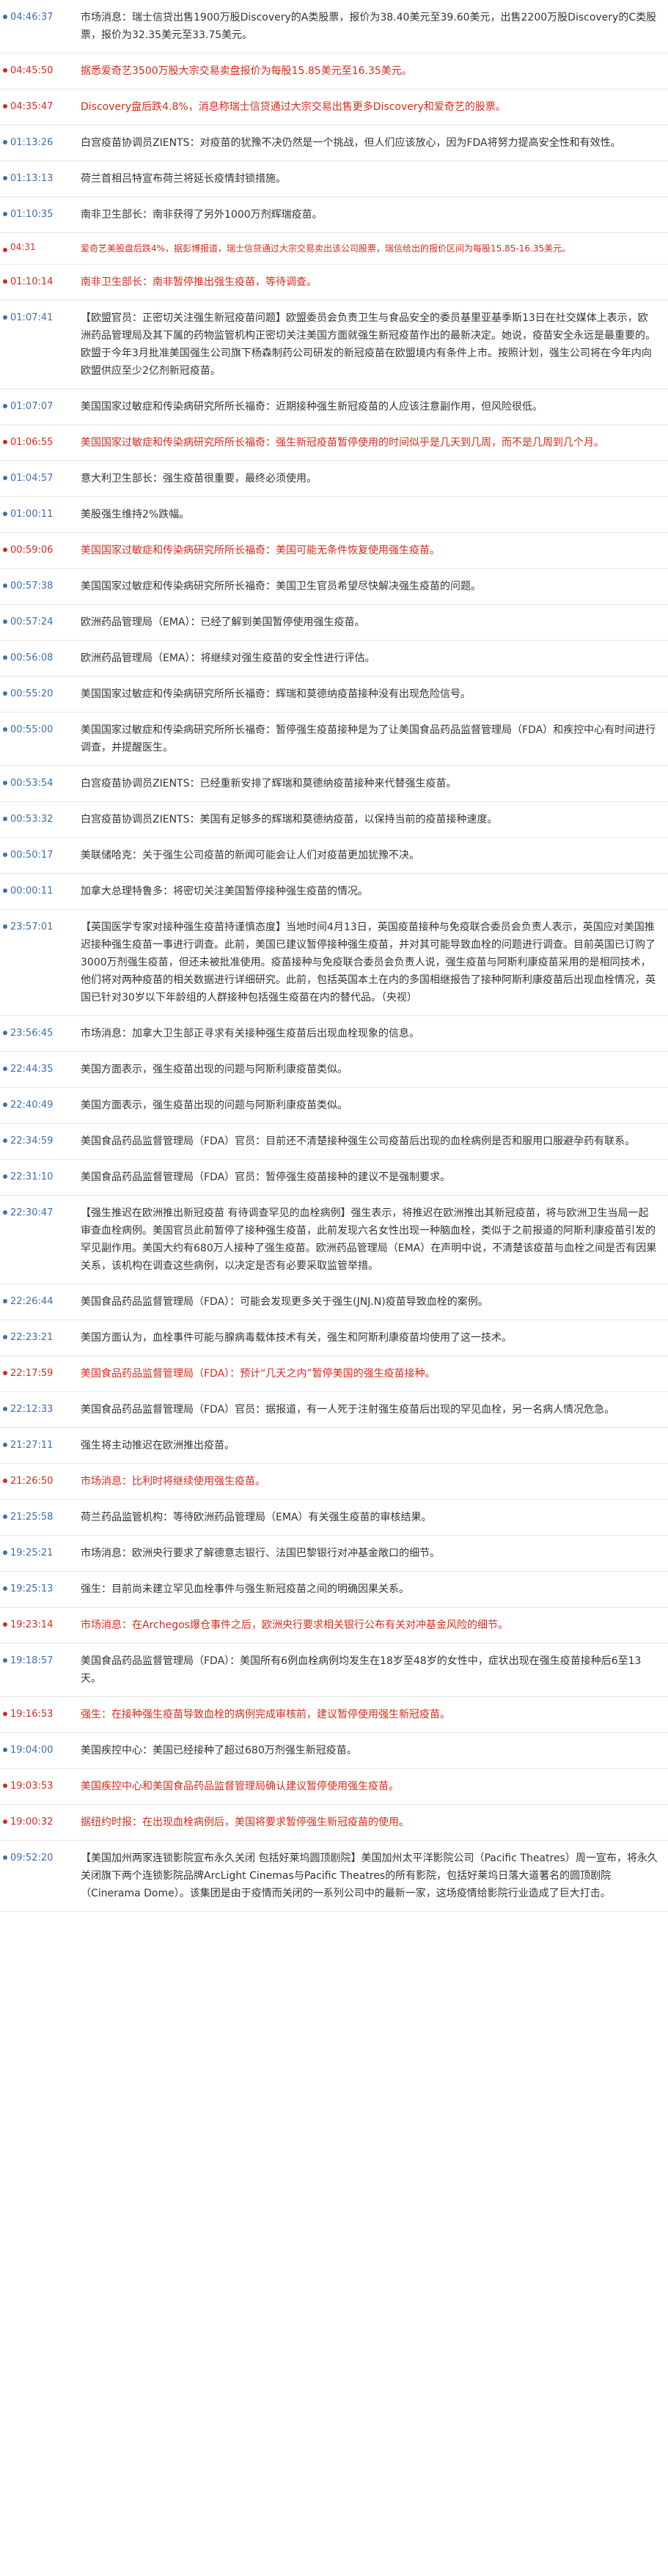  Describe the element at coordinates (334, 1482) in the screenshot. I see `feed-item: 21:26:50 市场消息：比利时将继续使用强生疫苗。` at that location.